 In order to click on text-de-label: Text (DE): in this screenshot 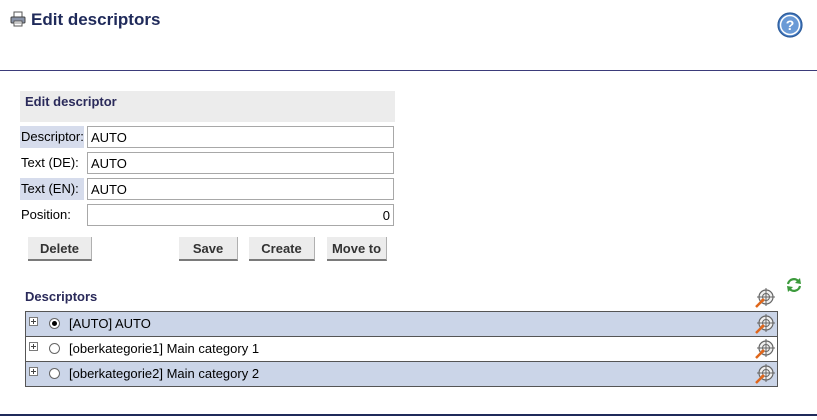, I will do `click(50, 162)`.